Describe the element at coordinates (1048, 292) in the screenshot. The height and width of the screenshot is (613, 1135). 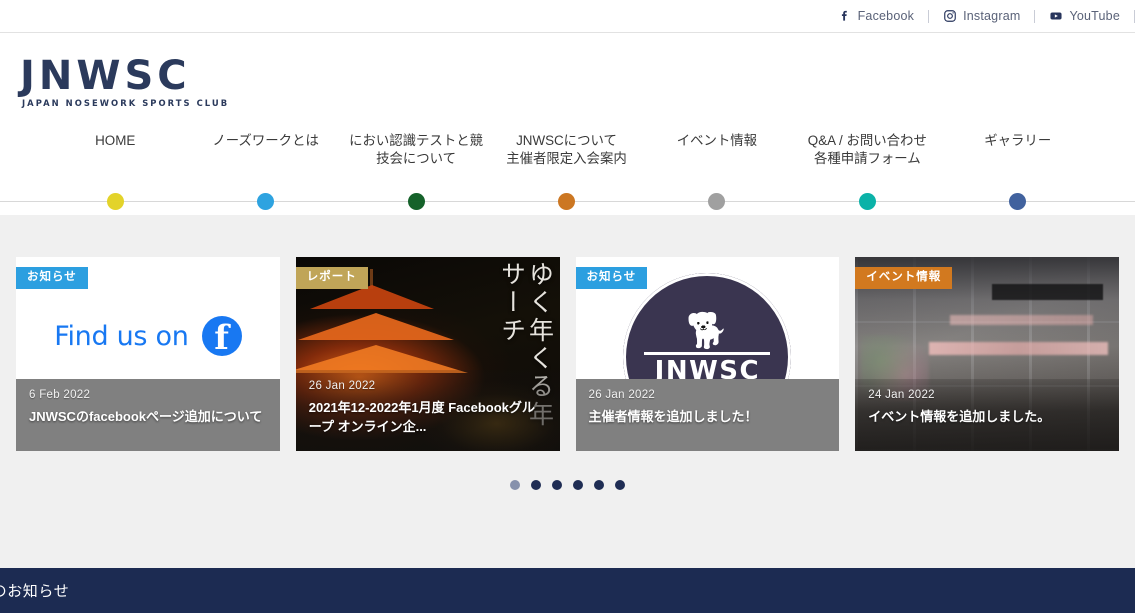
I see `hall-shelf` at that location.